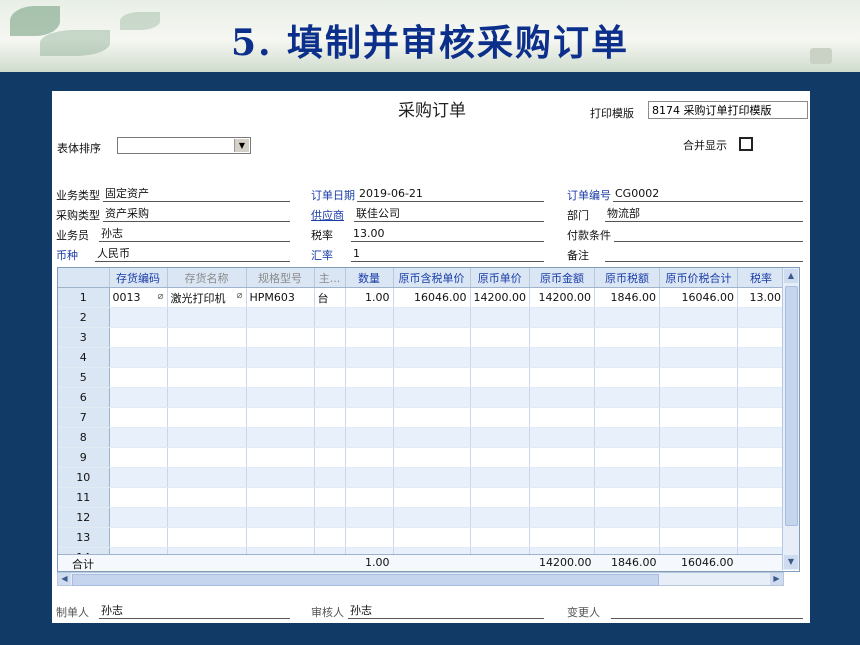 This screenshot has height=645, width=860. What do you see at coordinates (776, 579) in the screenshot?
I see `scroll-right-icon: ▶` at bounding box center [776, 579].